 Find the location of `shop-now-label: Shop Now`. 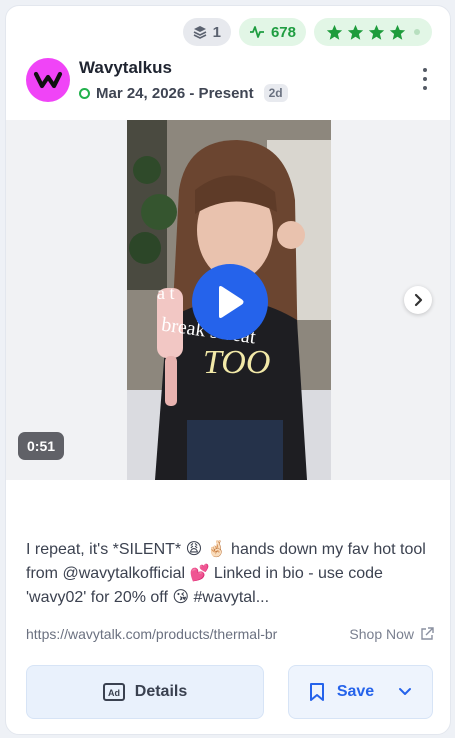

shop-now-label: Shop Now is located at coordinates (381, 634).